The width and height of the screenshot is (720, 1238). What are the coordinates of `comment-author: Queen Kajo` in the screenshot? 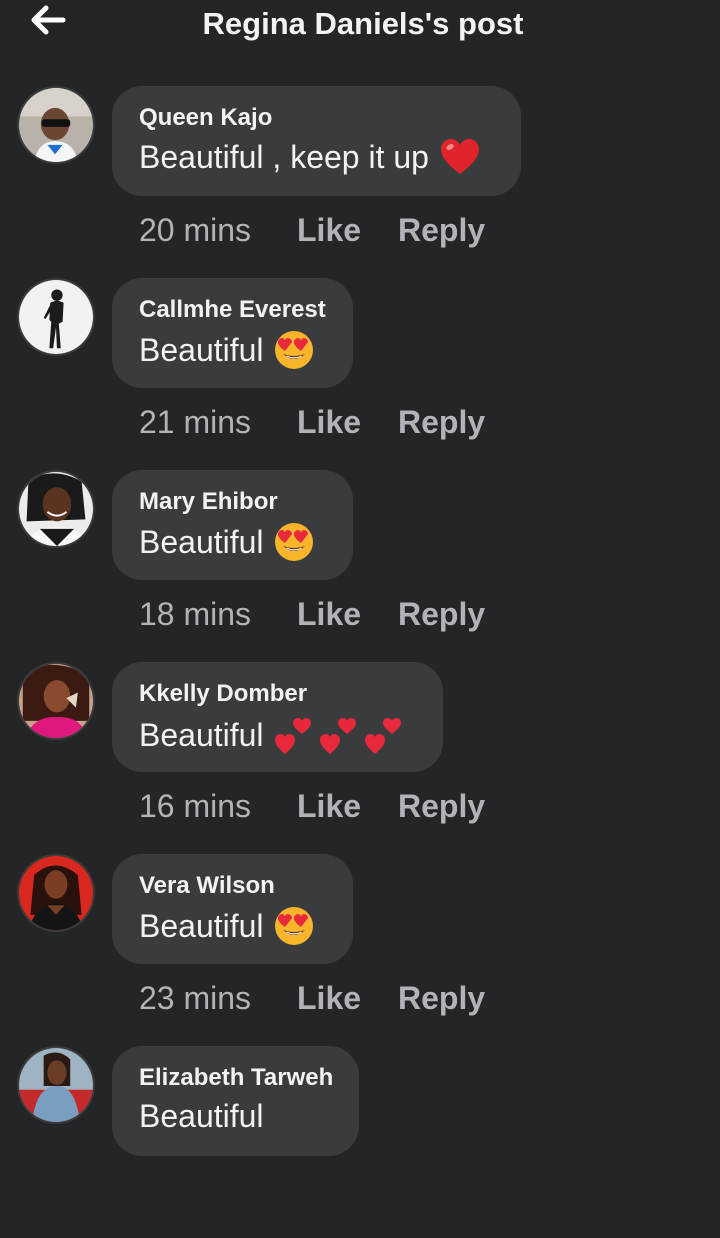 It's located at (316, 118).